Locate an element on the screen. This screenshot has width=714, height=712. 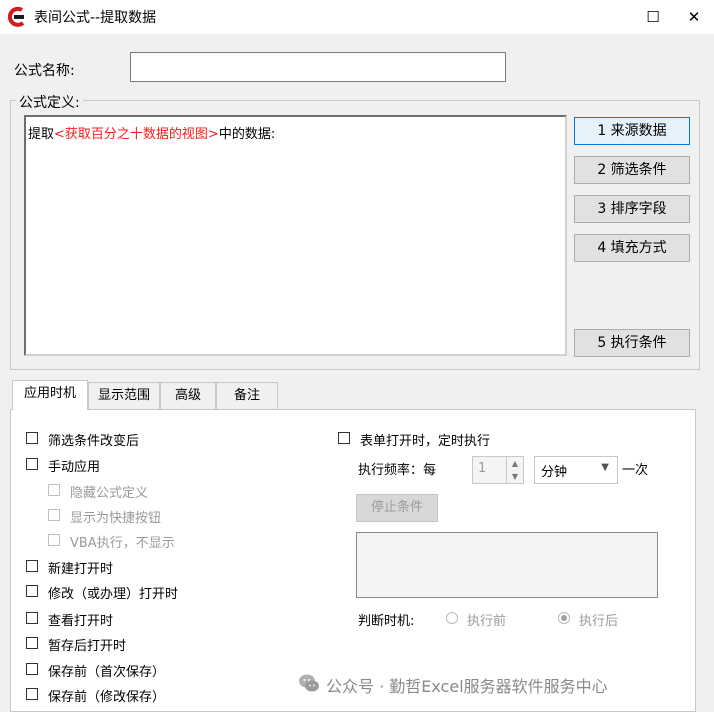
before-save-modify-label: 保存前（修改保存） is located at coordinates (107, 697).